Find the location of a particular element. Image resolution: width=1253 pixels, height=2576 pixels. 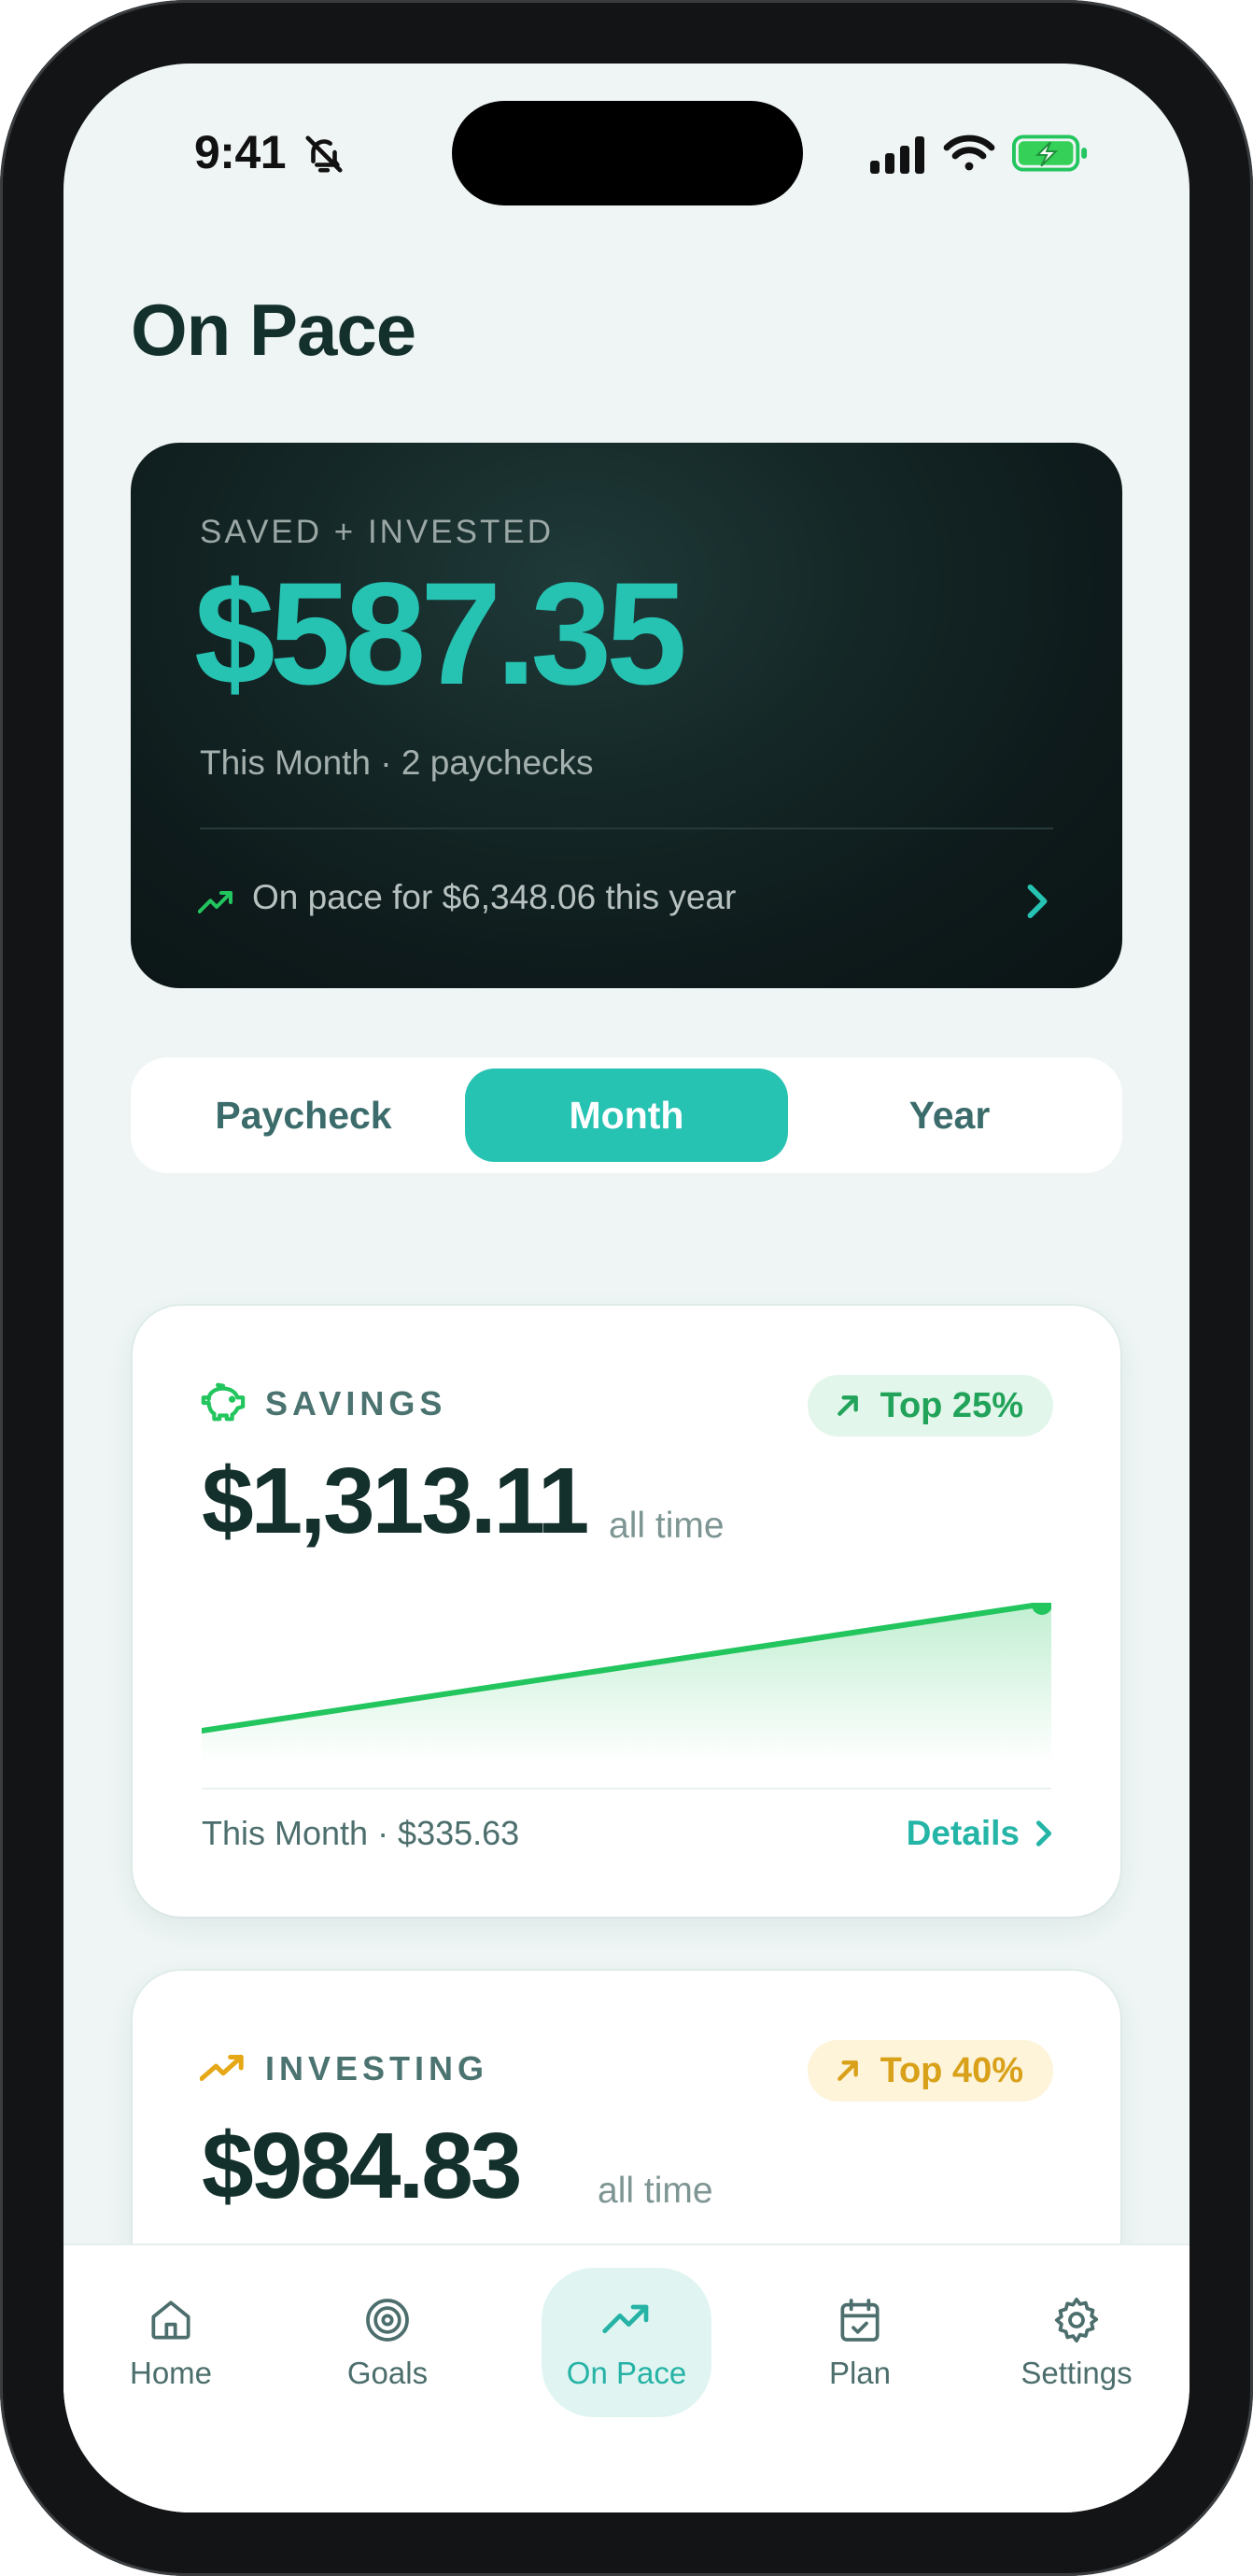

investing-amount: $984.83 is located at coordinates (362, 2166).